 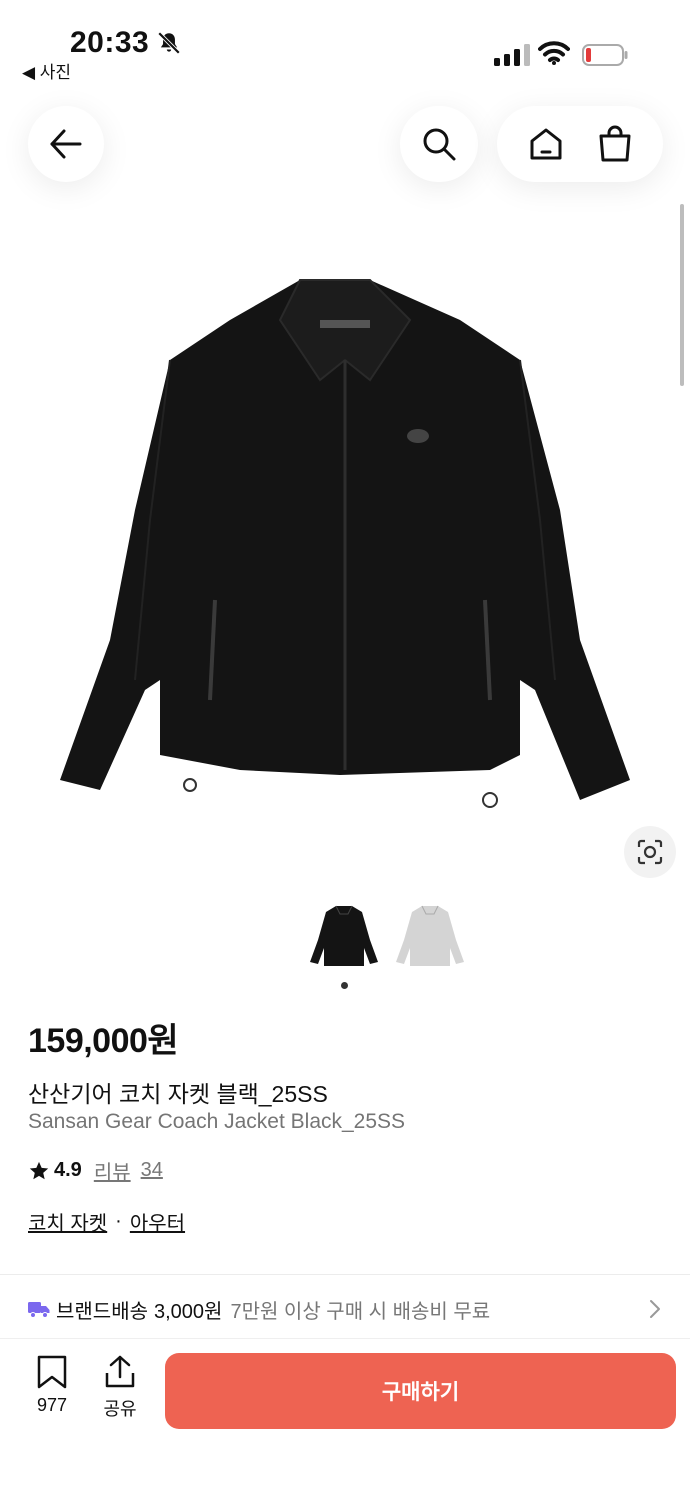 I want to click on image-search-button, so click(x=650, y=852).